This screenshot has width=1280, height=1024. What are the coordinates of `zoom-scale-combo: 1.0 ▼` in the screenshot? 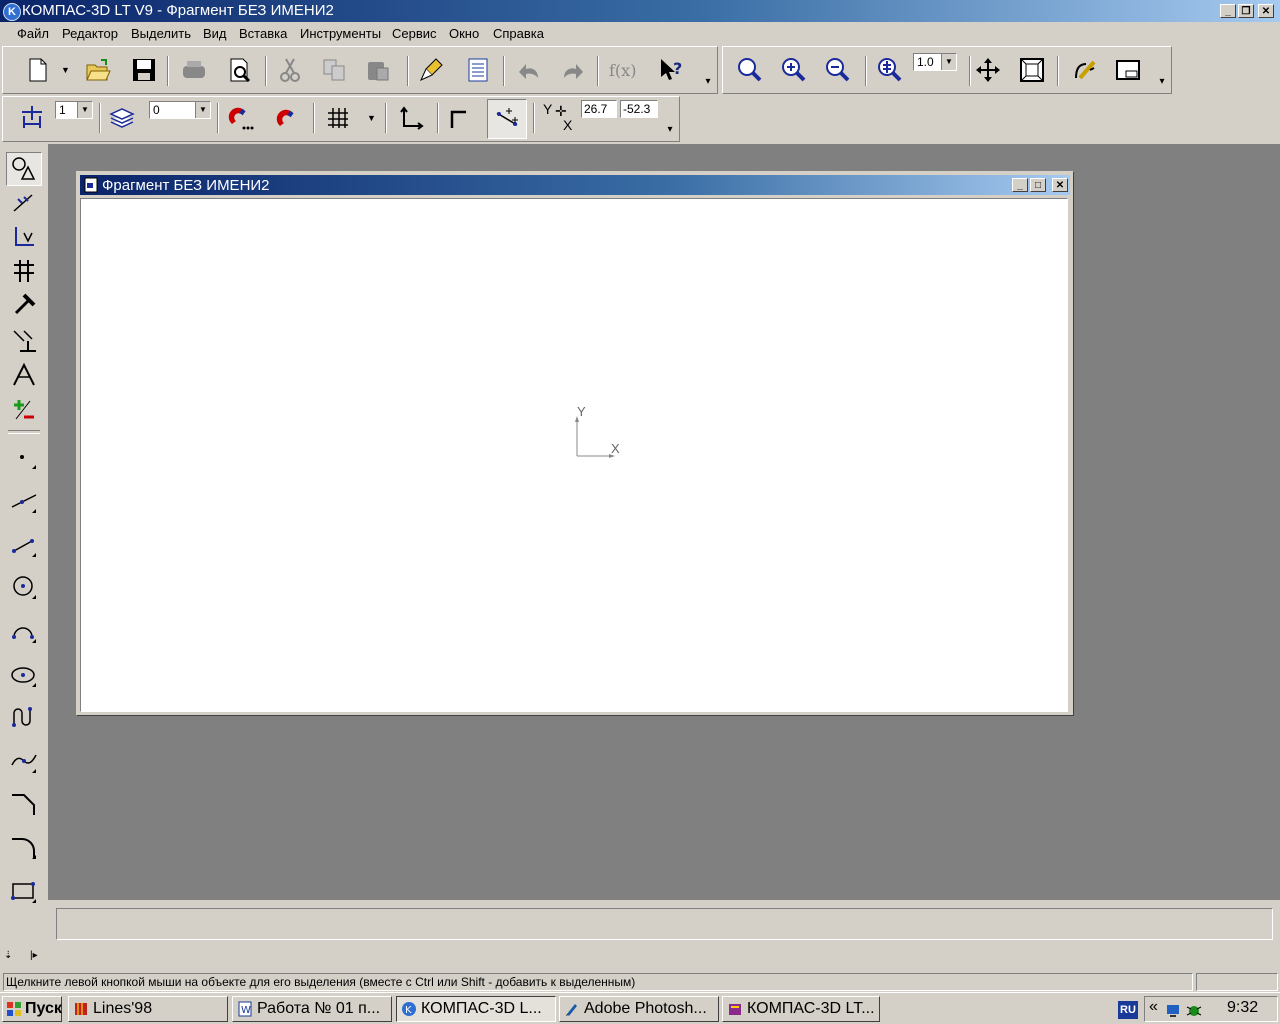 It's located at (935, 62).